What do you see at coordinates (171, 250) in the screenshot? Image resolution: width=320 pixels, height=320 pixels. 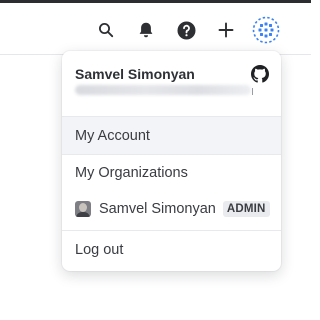 I see `menu-item-log-out: Log out` at bounding box center [171, 250].